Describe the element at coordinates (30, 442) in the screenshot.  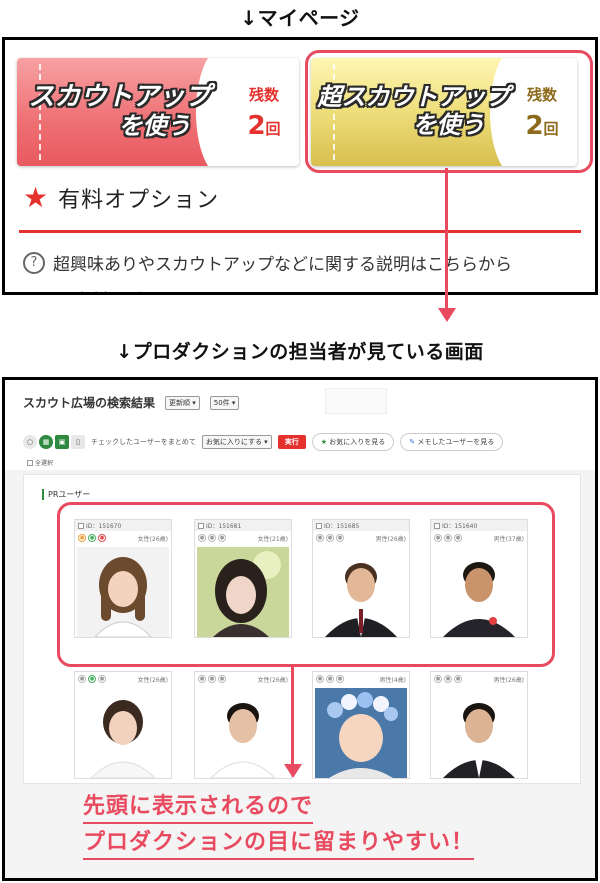
I see `list-view-icon: ○` at that location.